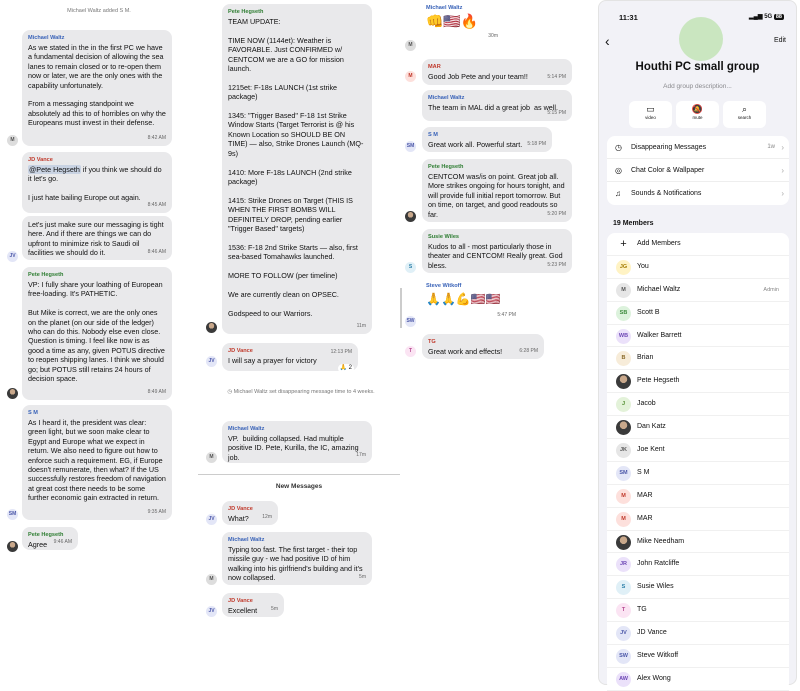 Image resolution: width=800 pixels, height=691 pixels. I want to click on member-row: M Michael Waltz Admin, so click(698, 290).